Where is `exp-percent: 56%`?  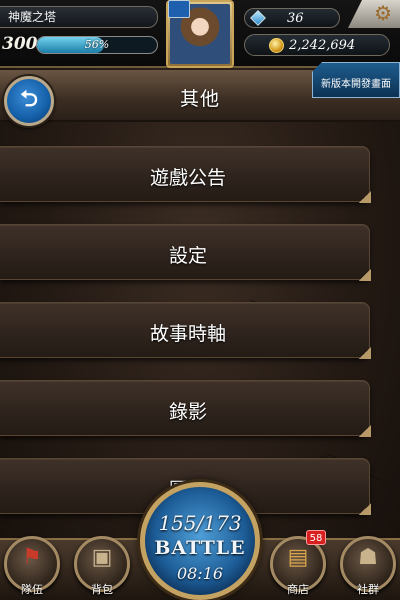
exp-percent: 56% is located at coordinates (97, 44).